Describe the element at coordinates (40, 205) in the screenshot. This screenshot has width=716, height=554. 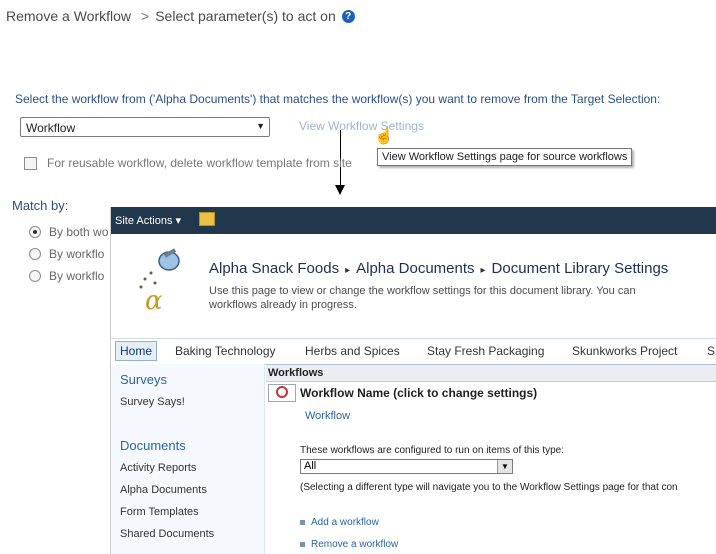
I see `match-by-label: Match by:` at that location.